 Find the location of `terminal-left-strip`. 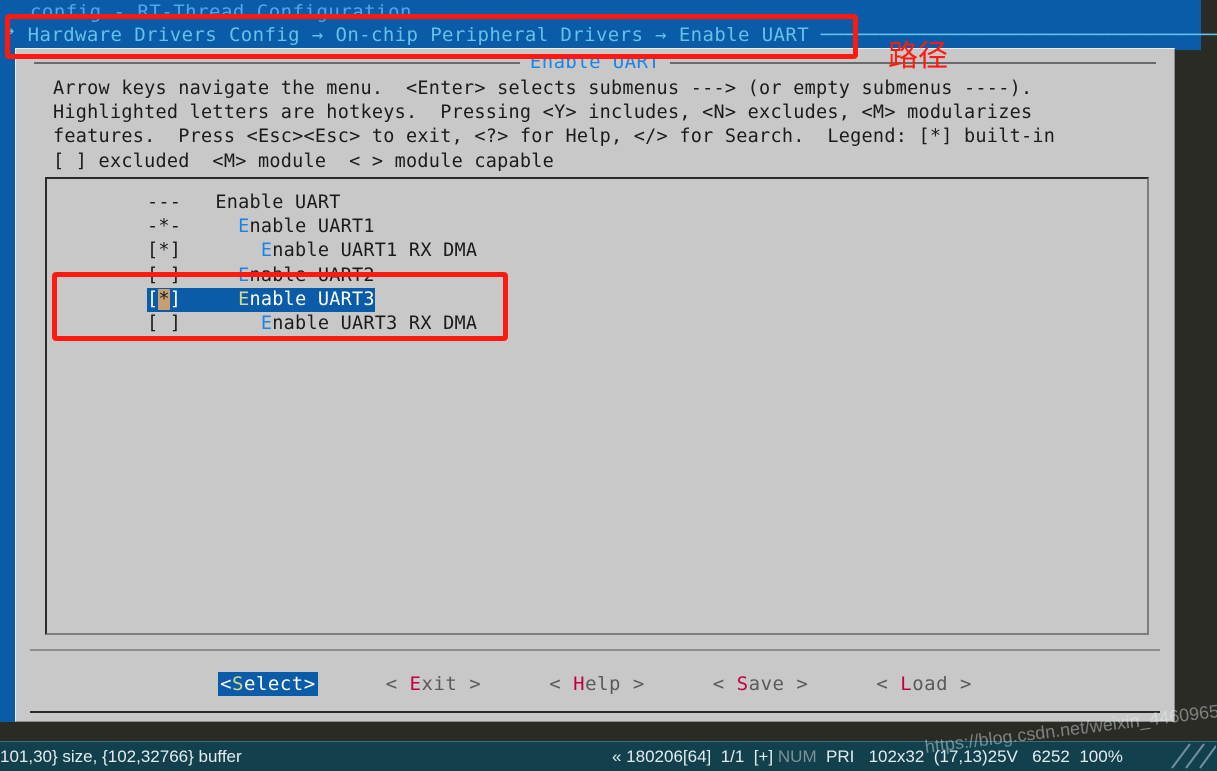

terminal-left-strip is located at coordinates (7, 361).